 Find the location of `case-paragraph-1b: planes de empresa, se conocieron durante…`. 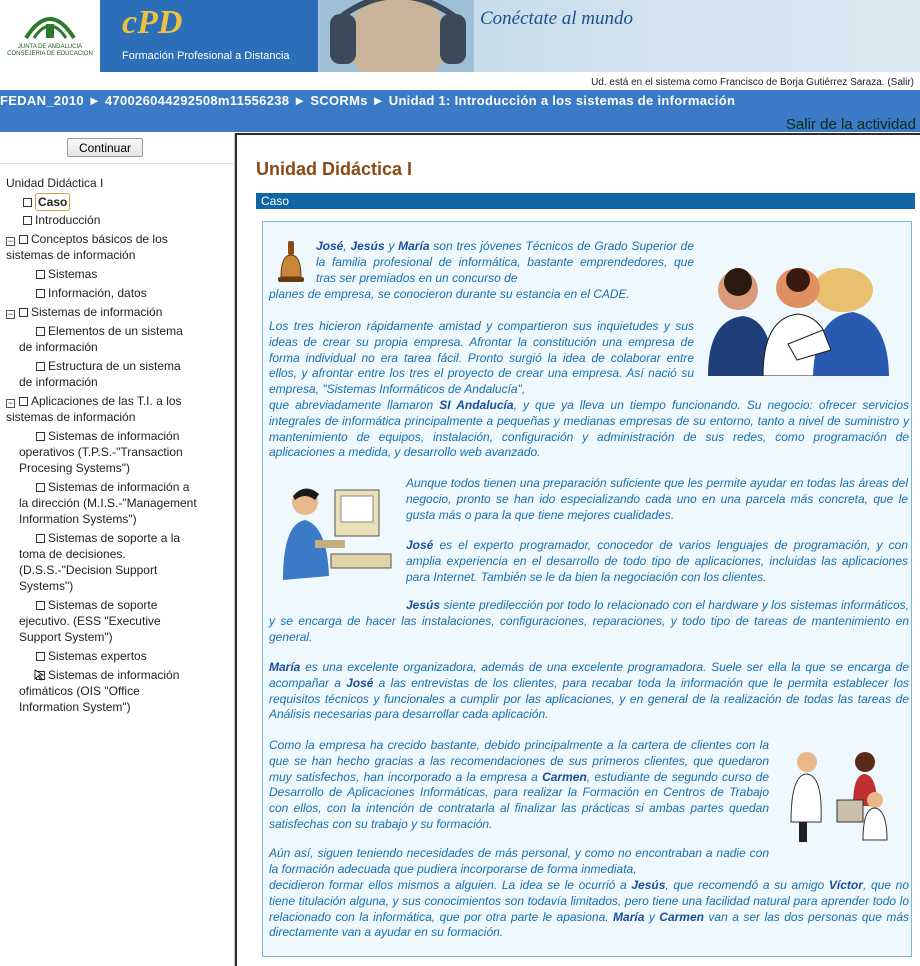

case-paragraph-1b: planes de empresa, se conocieron durante… is located at coordinates (449, 294).